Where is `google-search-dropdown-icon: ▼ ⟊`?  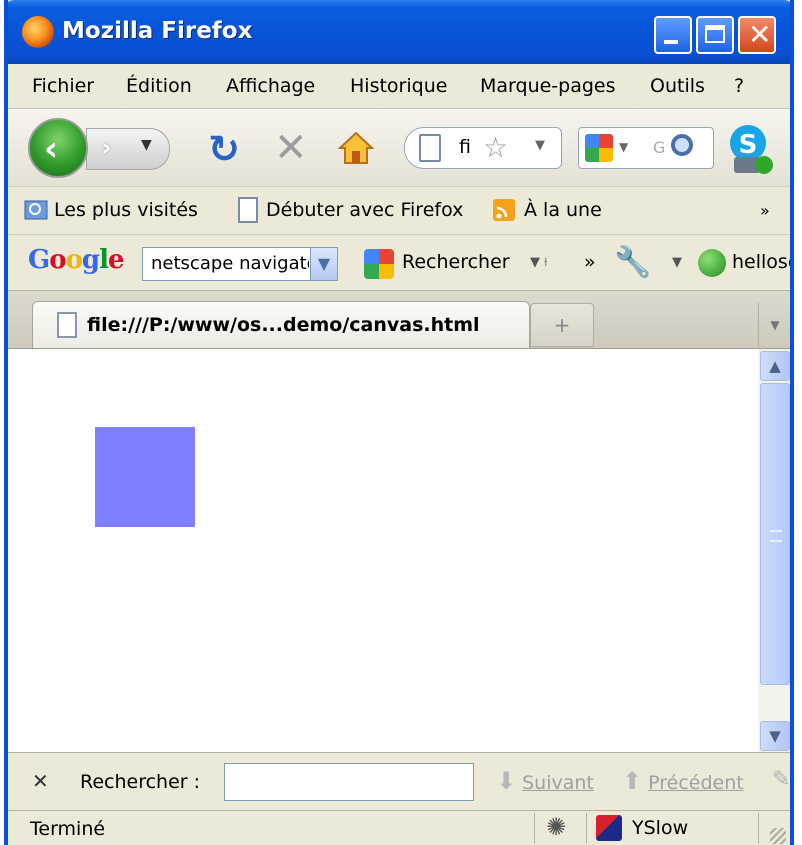
google-search-dropdown-icon: ▼ ⟊ is located at coordinates (538, 262).